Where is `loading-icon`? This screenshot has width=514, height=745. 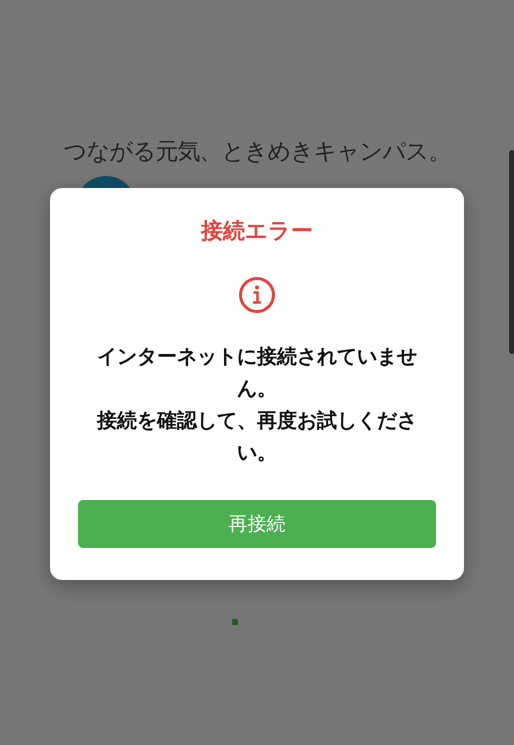 loading-icon is located at coordinates (235, 622).